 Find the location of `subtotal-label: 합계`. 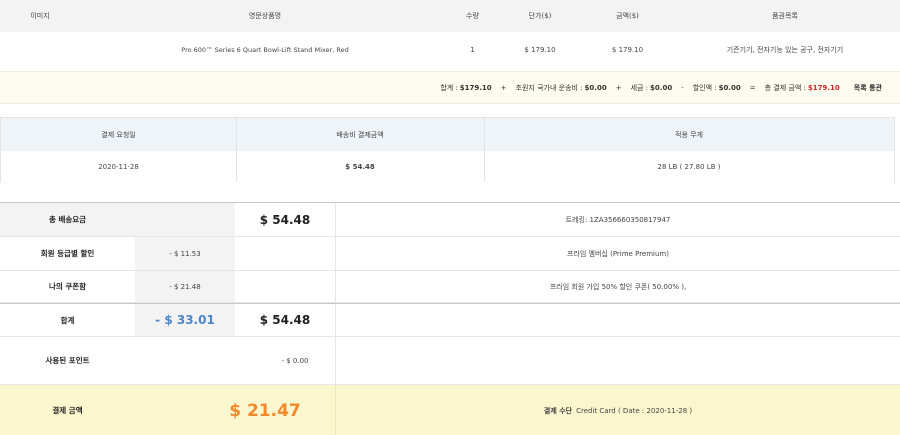

subtotal-label: 합계 is located at coordinates (67, 320).